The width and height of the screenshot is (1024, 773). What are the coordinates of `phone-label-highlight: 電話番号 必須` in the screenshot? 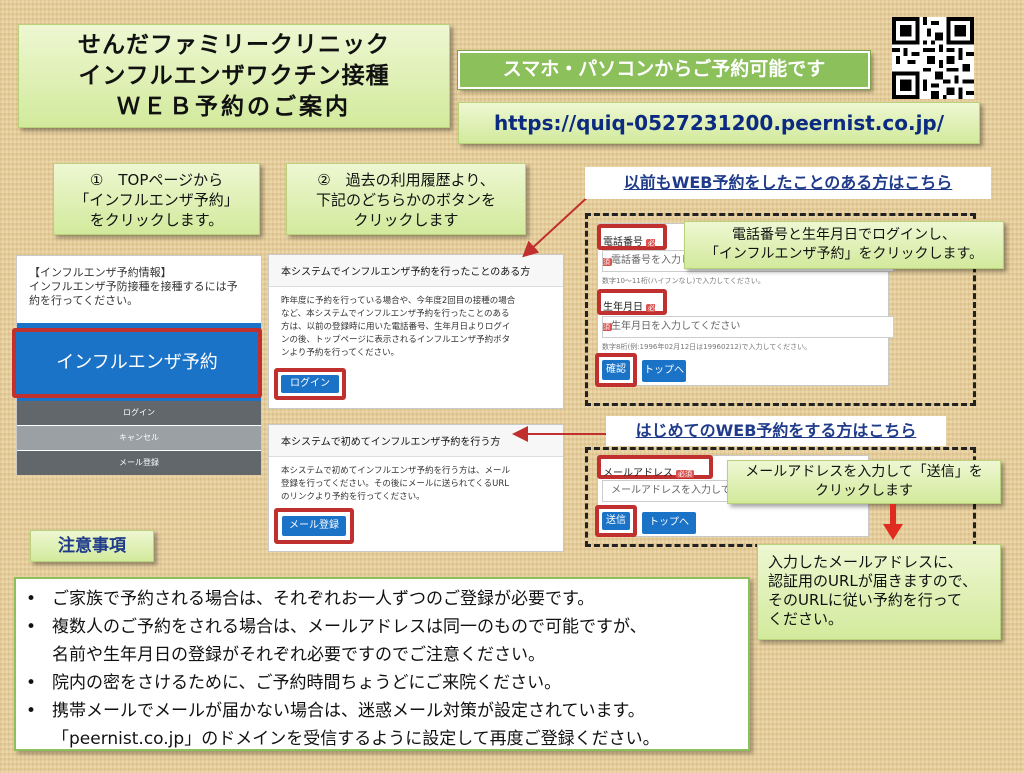 It's located at (632, 245).